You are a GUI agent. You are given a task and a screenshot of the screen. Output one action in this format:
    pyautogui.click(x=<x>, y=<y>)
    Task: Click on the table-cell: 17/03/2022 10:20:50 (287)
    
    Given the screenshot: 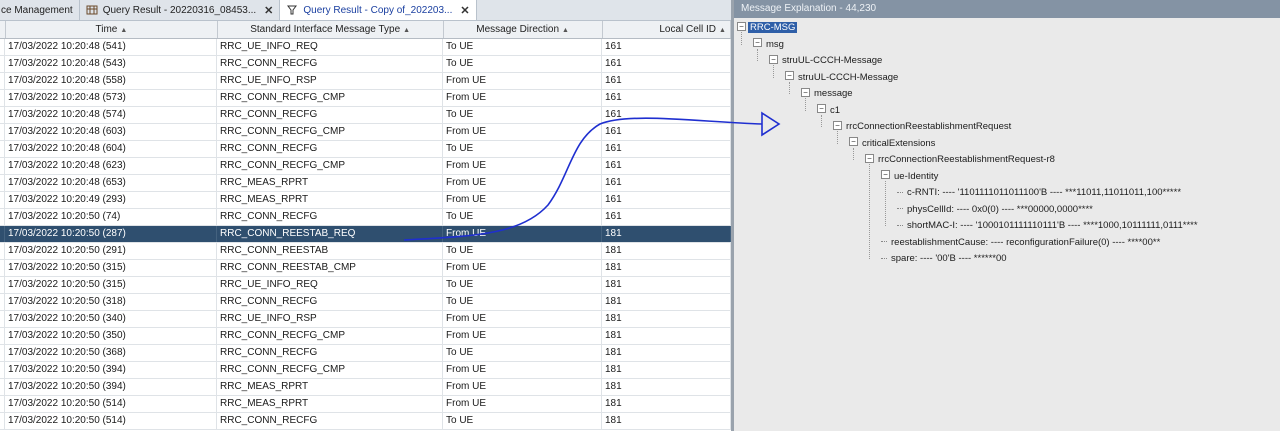 What is the action you would take?
    pyautogui.click(x=111, y=234)
    